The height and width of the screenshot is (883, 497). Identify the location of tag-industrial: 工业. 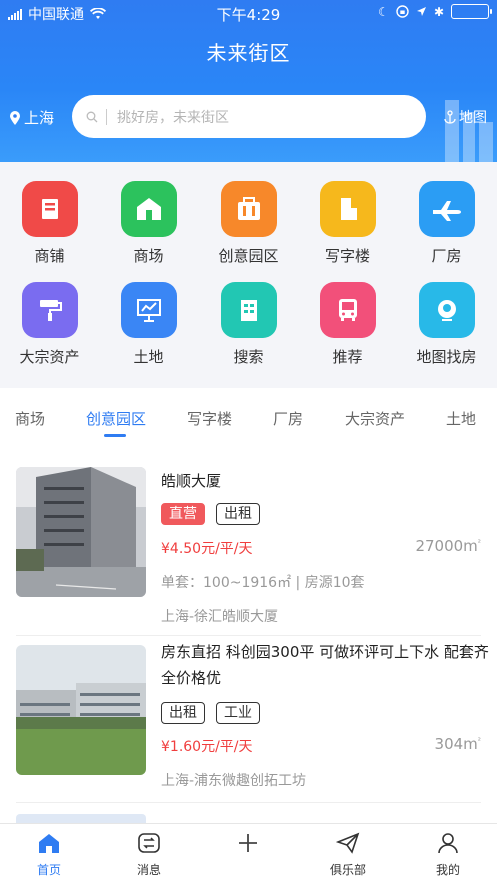
(238, 713).